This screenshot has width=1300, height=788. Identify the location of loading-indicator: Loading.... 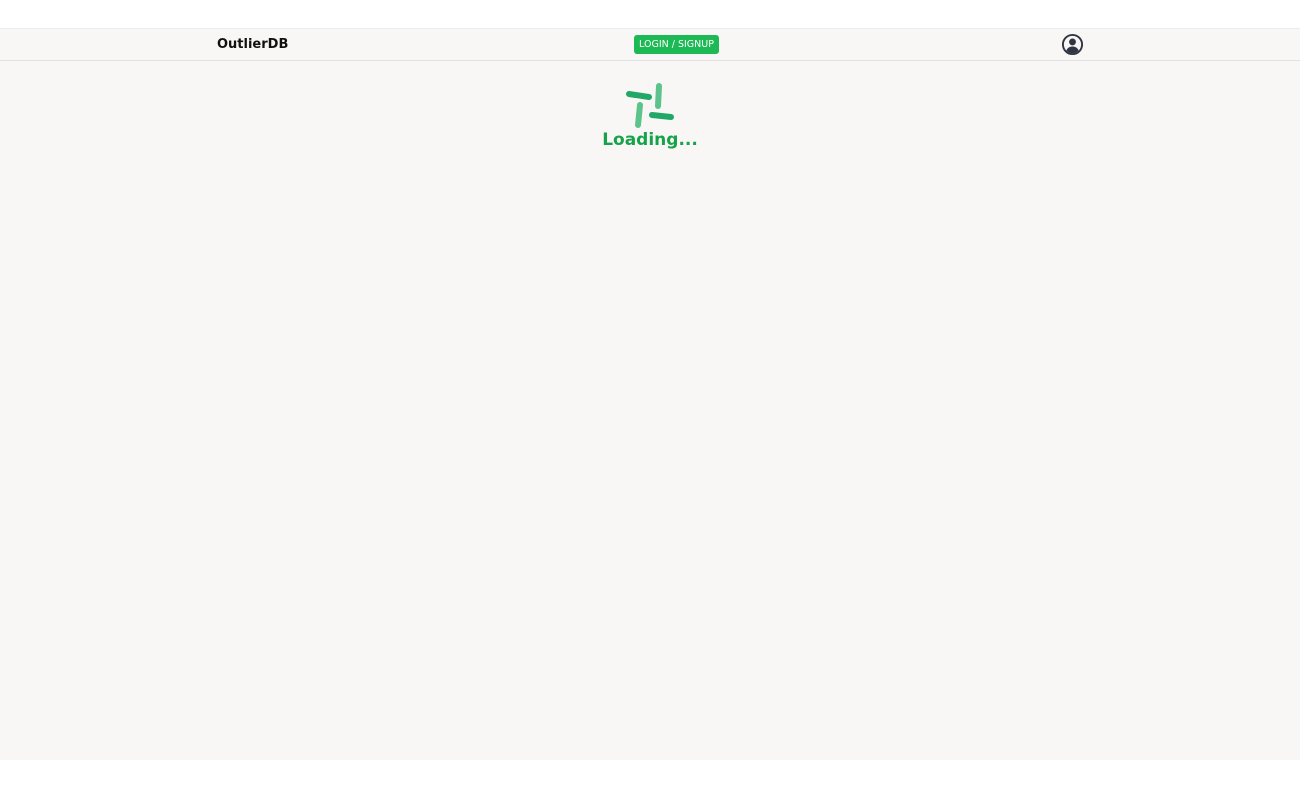
(650, 121).